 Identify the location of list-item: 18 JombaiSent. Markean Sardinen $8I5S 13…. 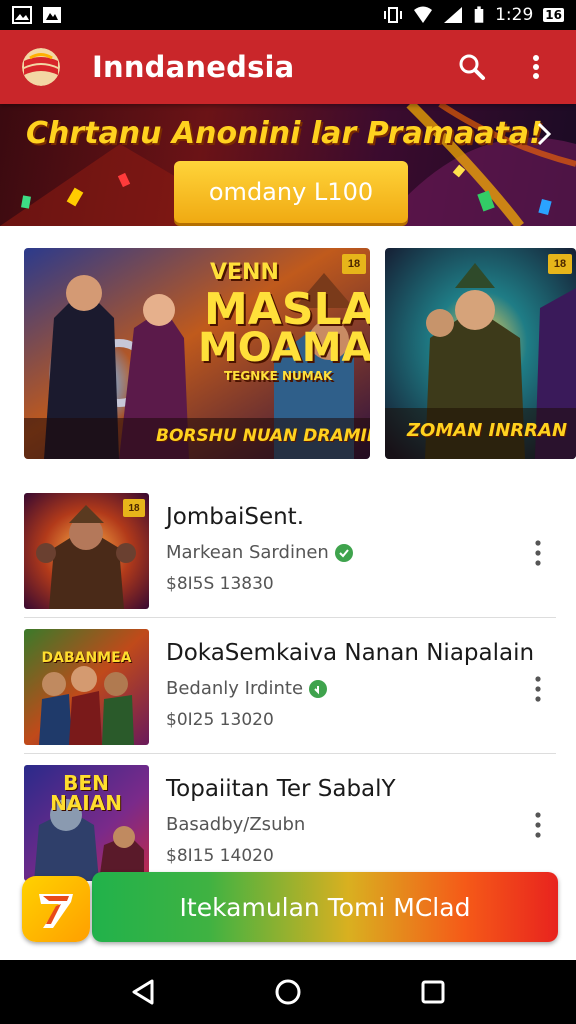
(288, 550).